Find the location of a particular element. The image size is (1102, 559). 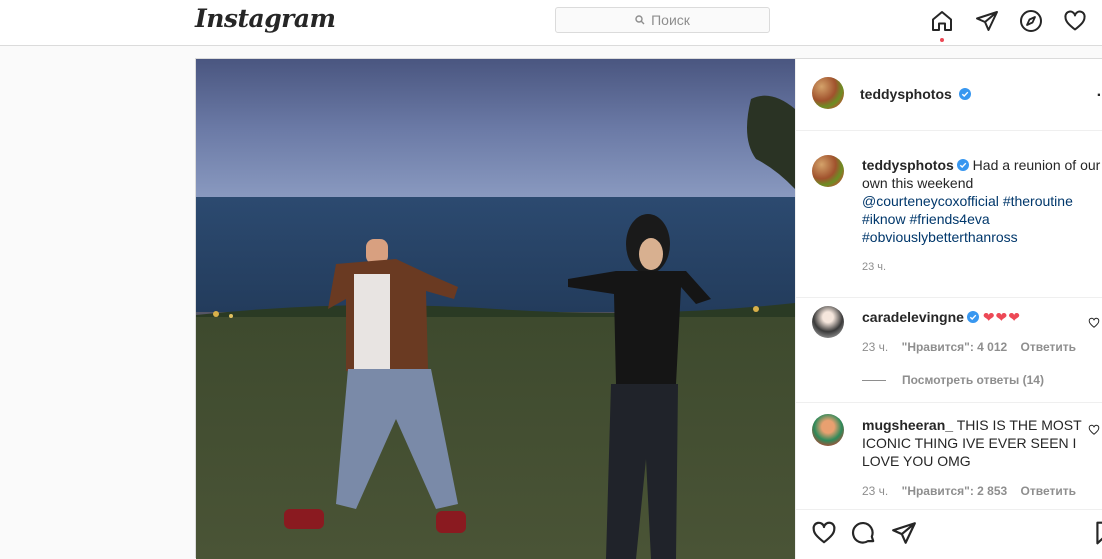

save-icon is located at coordinates (1097, 533).